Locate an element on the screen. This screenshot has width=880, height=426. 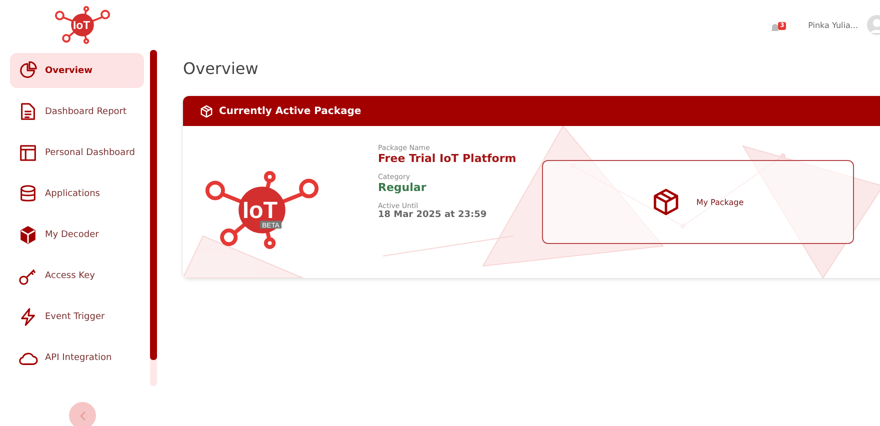
bolt-icon is located at coordinates (28, 316).